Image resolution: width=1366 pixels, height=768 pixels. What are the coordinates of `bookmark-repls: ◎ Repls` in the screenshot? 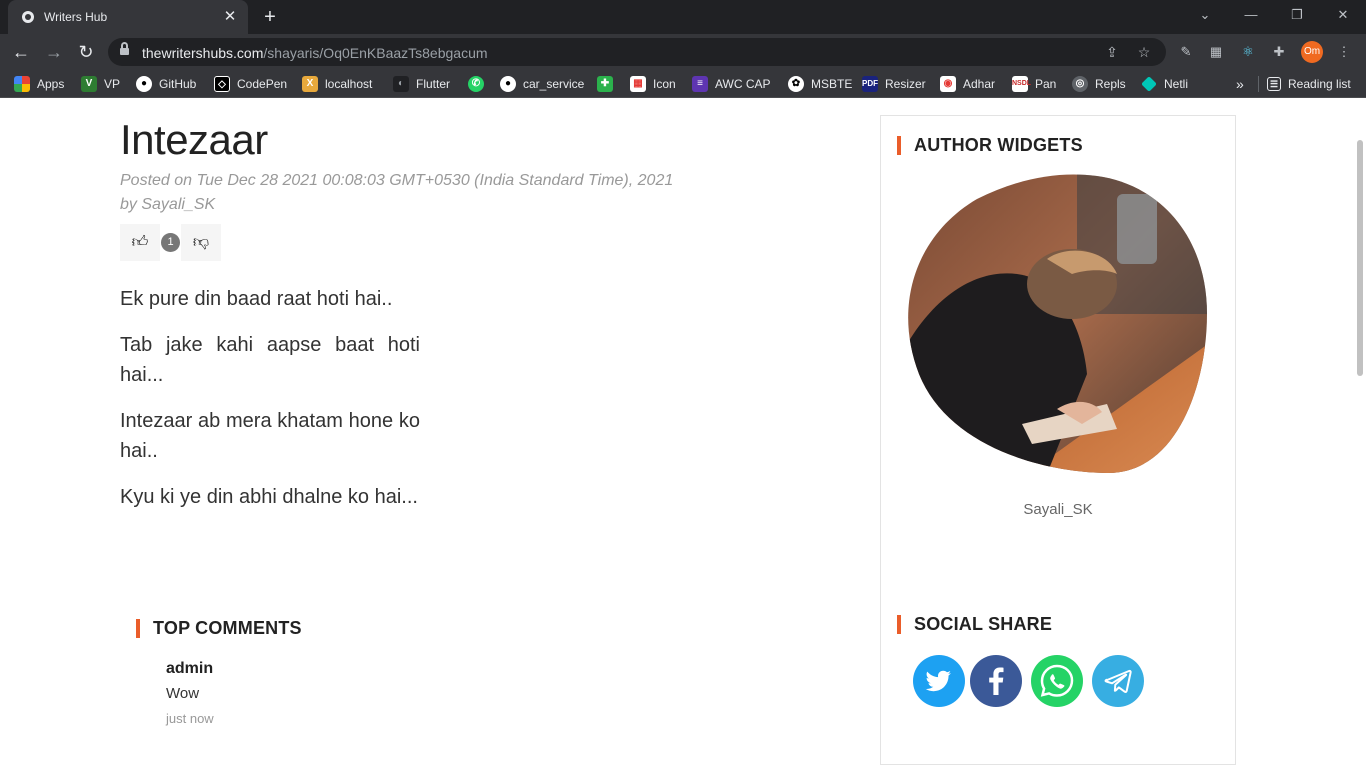 It's located at (1099, 84).